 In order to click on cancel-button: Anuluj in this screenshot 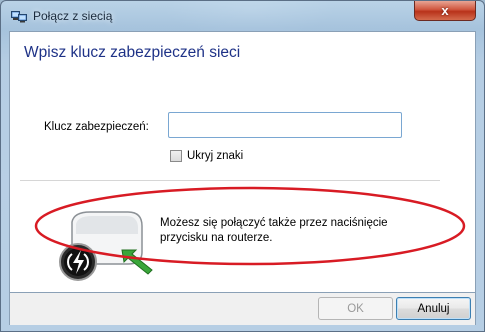, I will do `click(433, 308)`.